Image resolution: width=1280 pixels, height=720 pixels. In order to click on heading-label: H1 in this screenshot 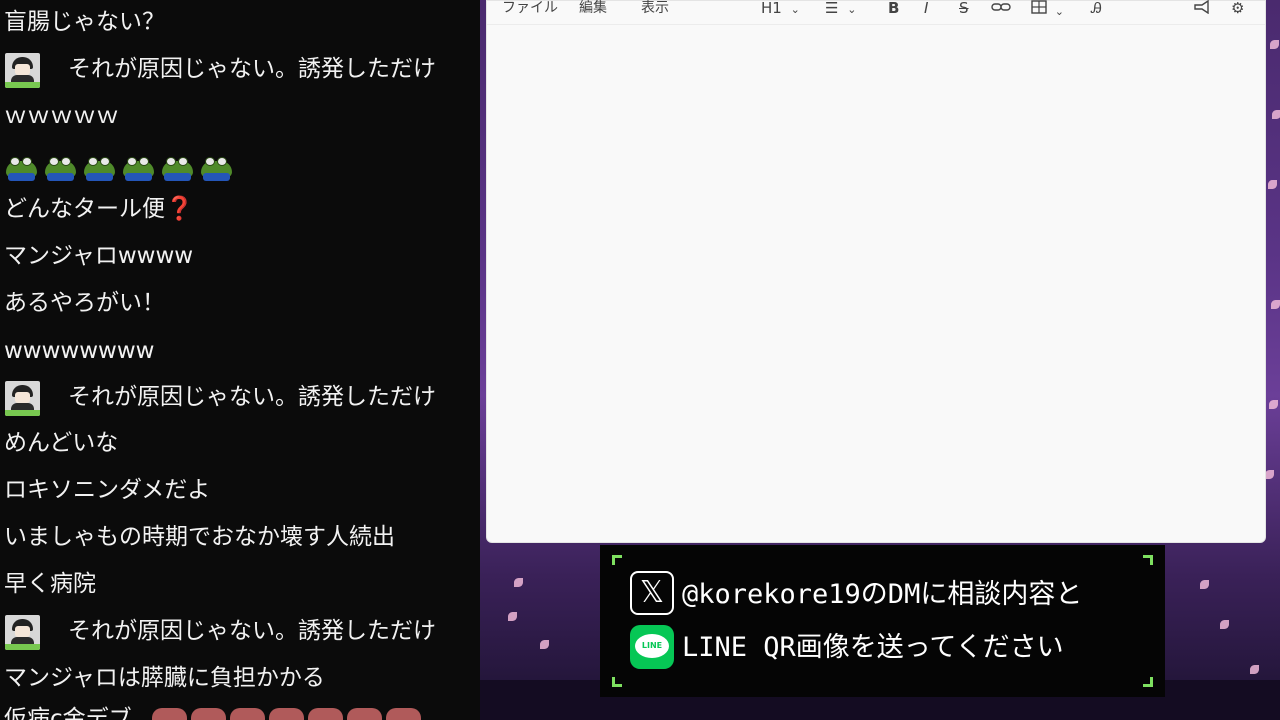, I will do `click(771, 8)`.